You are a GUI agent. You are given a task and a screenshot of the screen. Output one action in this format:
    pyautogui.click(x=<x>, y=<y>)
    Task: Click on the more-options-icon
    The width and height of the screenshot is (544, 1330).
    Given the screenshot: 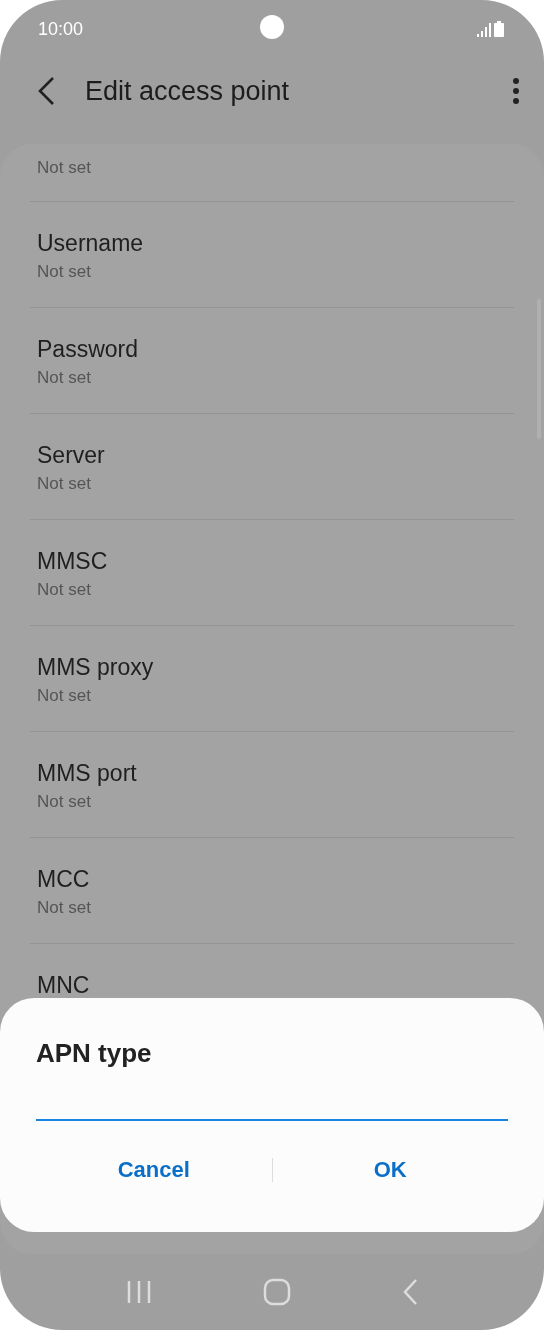 What is the action you would take?
    pyautogui.click(x=516, y=91)
    